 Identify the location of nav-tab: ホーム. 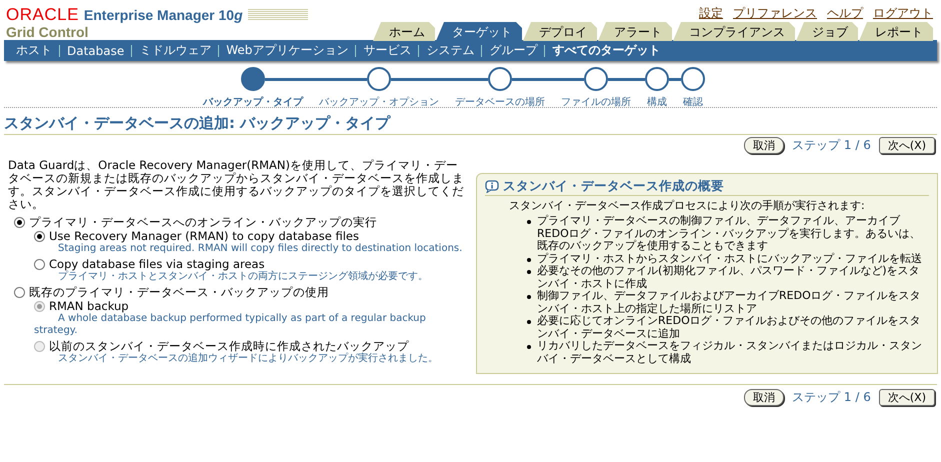
(404, 31).